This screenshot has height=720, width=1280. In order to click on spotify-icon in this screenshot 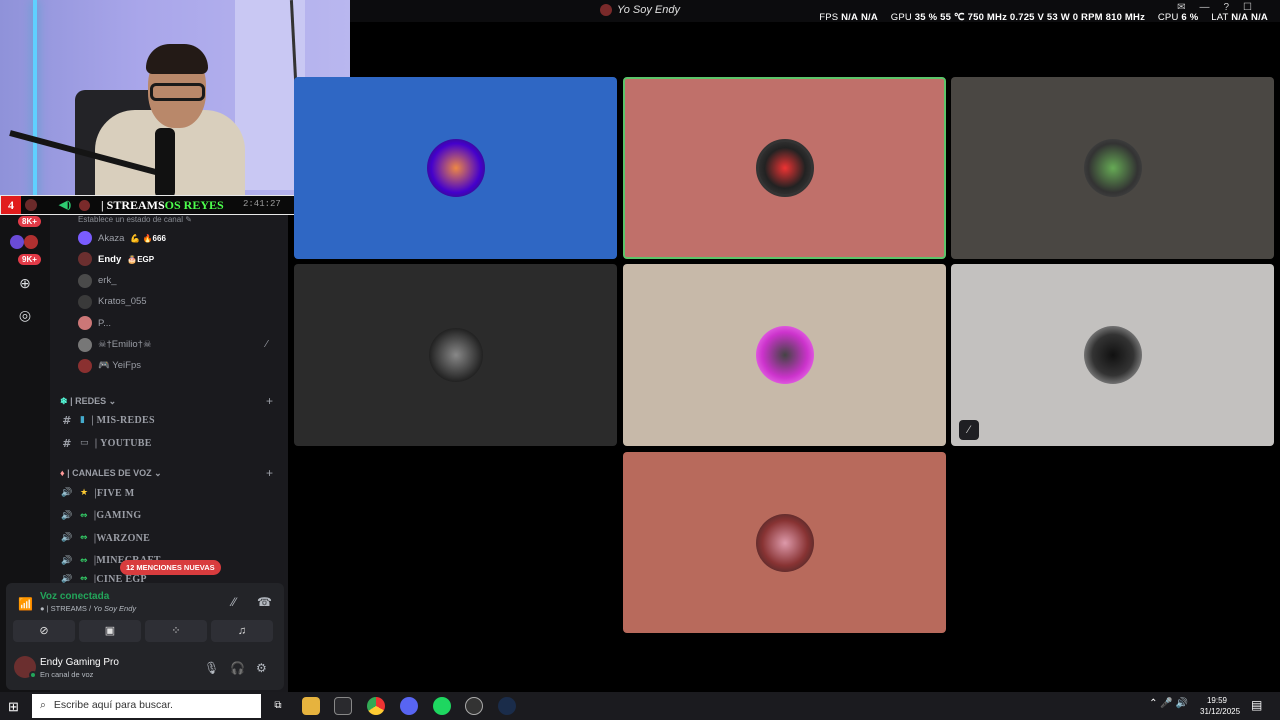, I will do `click(442, 706)`.